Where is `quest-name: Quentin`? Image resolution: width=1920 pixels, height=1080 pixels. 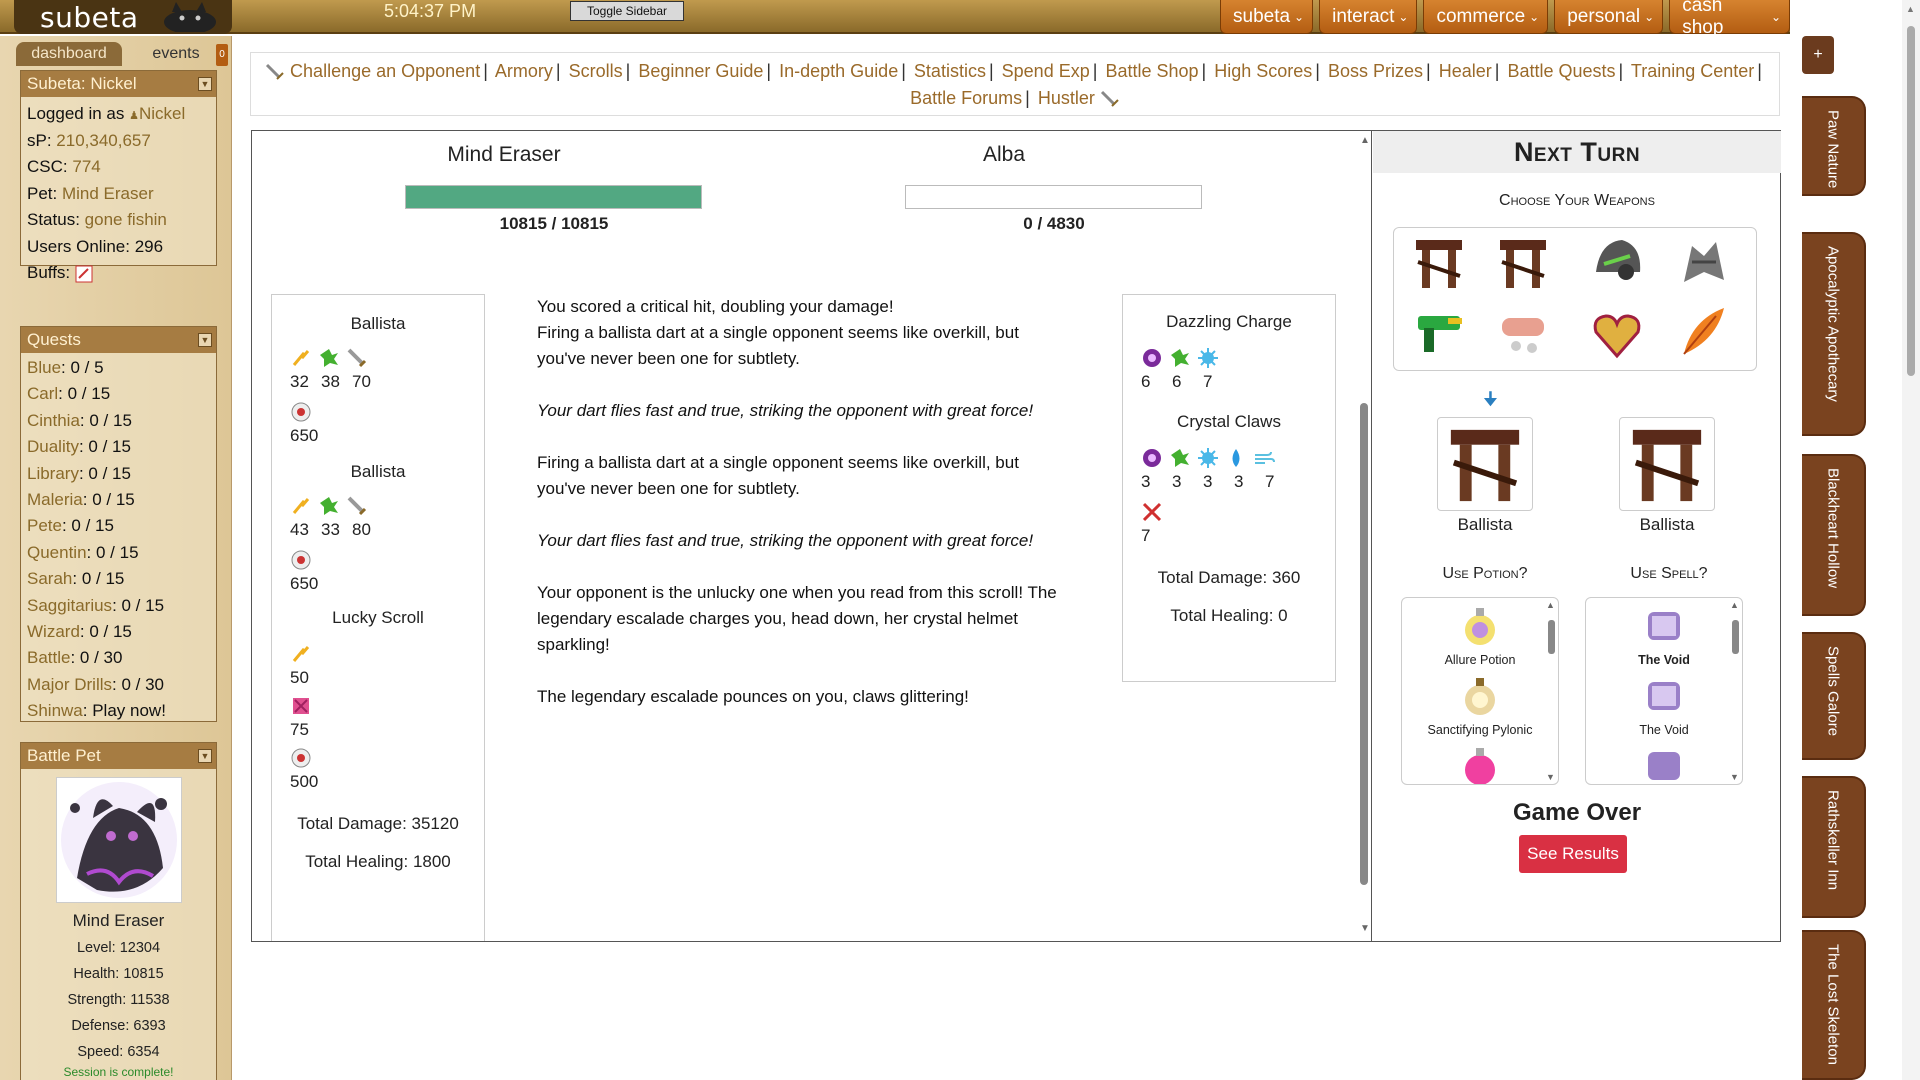 quest-name: Quentin is located at coordinates (57, 552).